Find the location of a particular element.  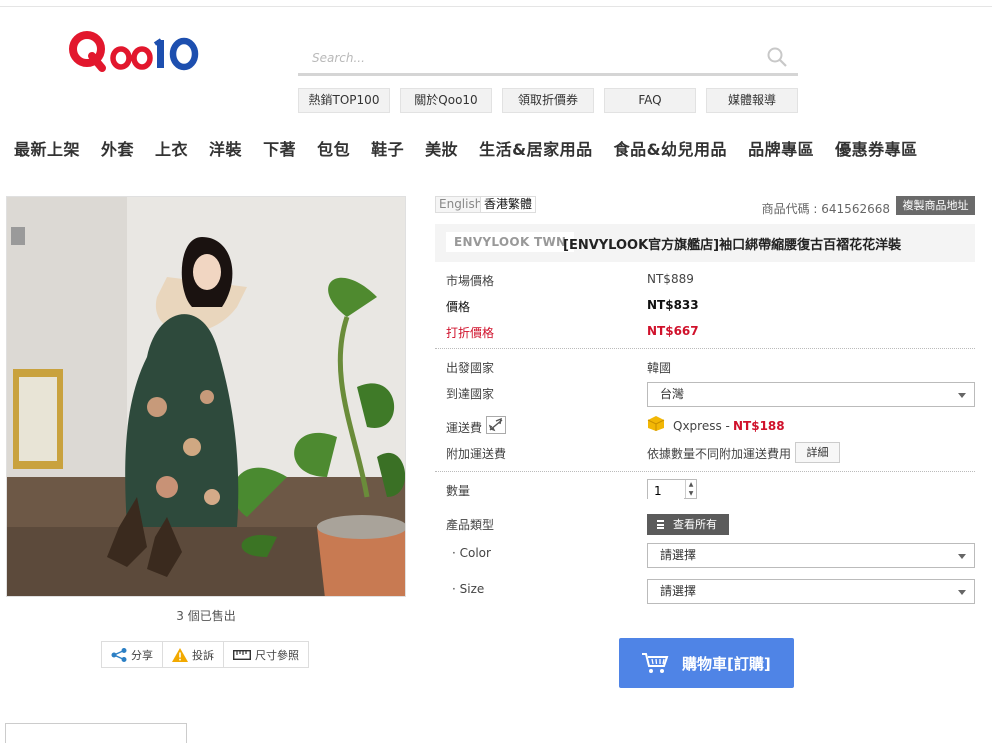

size-guide-button: 尺寸參照 is located at coordinates (266, 654).